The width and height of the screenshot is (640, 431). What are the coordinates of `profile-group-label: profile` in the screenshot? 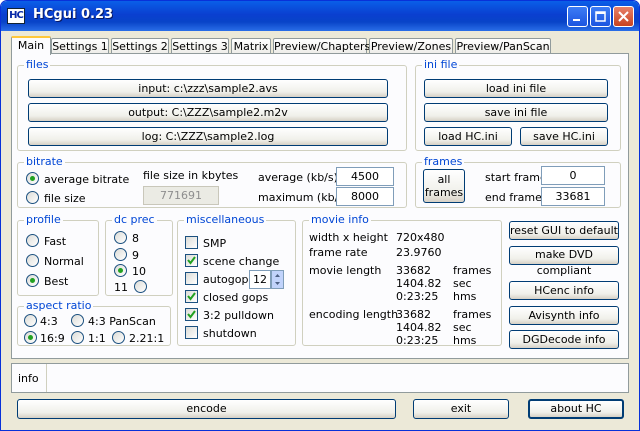 It's located at (43, 219).